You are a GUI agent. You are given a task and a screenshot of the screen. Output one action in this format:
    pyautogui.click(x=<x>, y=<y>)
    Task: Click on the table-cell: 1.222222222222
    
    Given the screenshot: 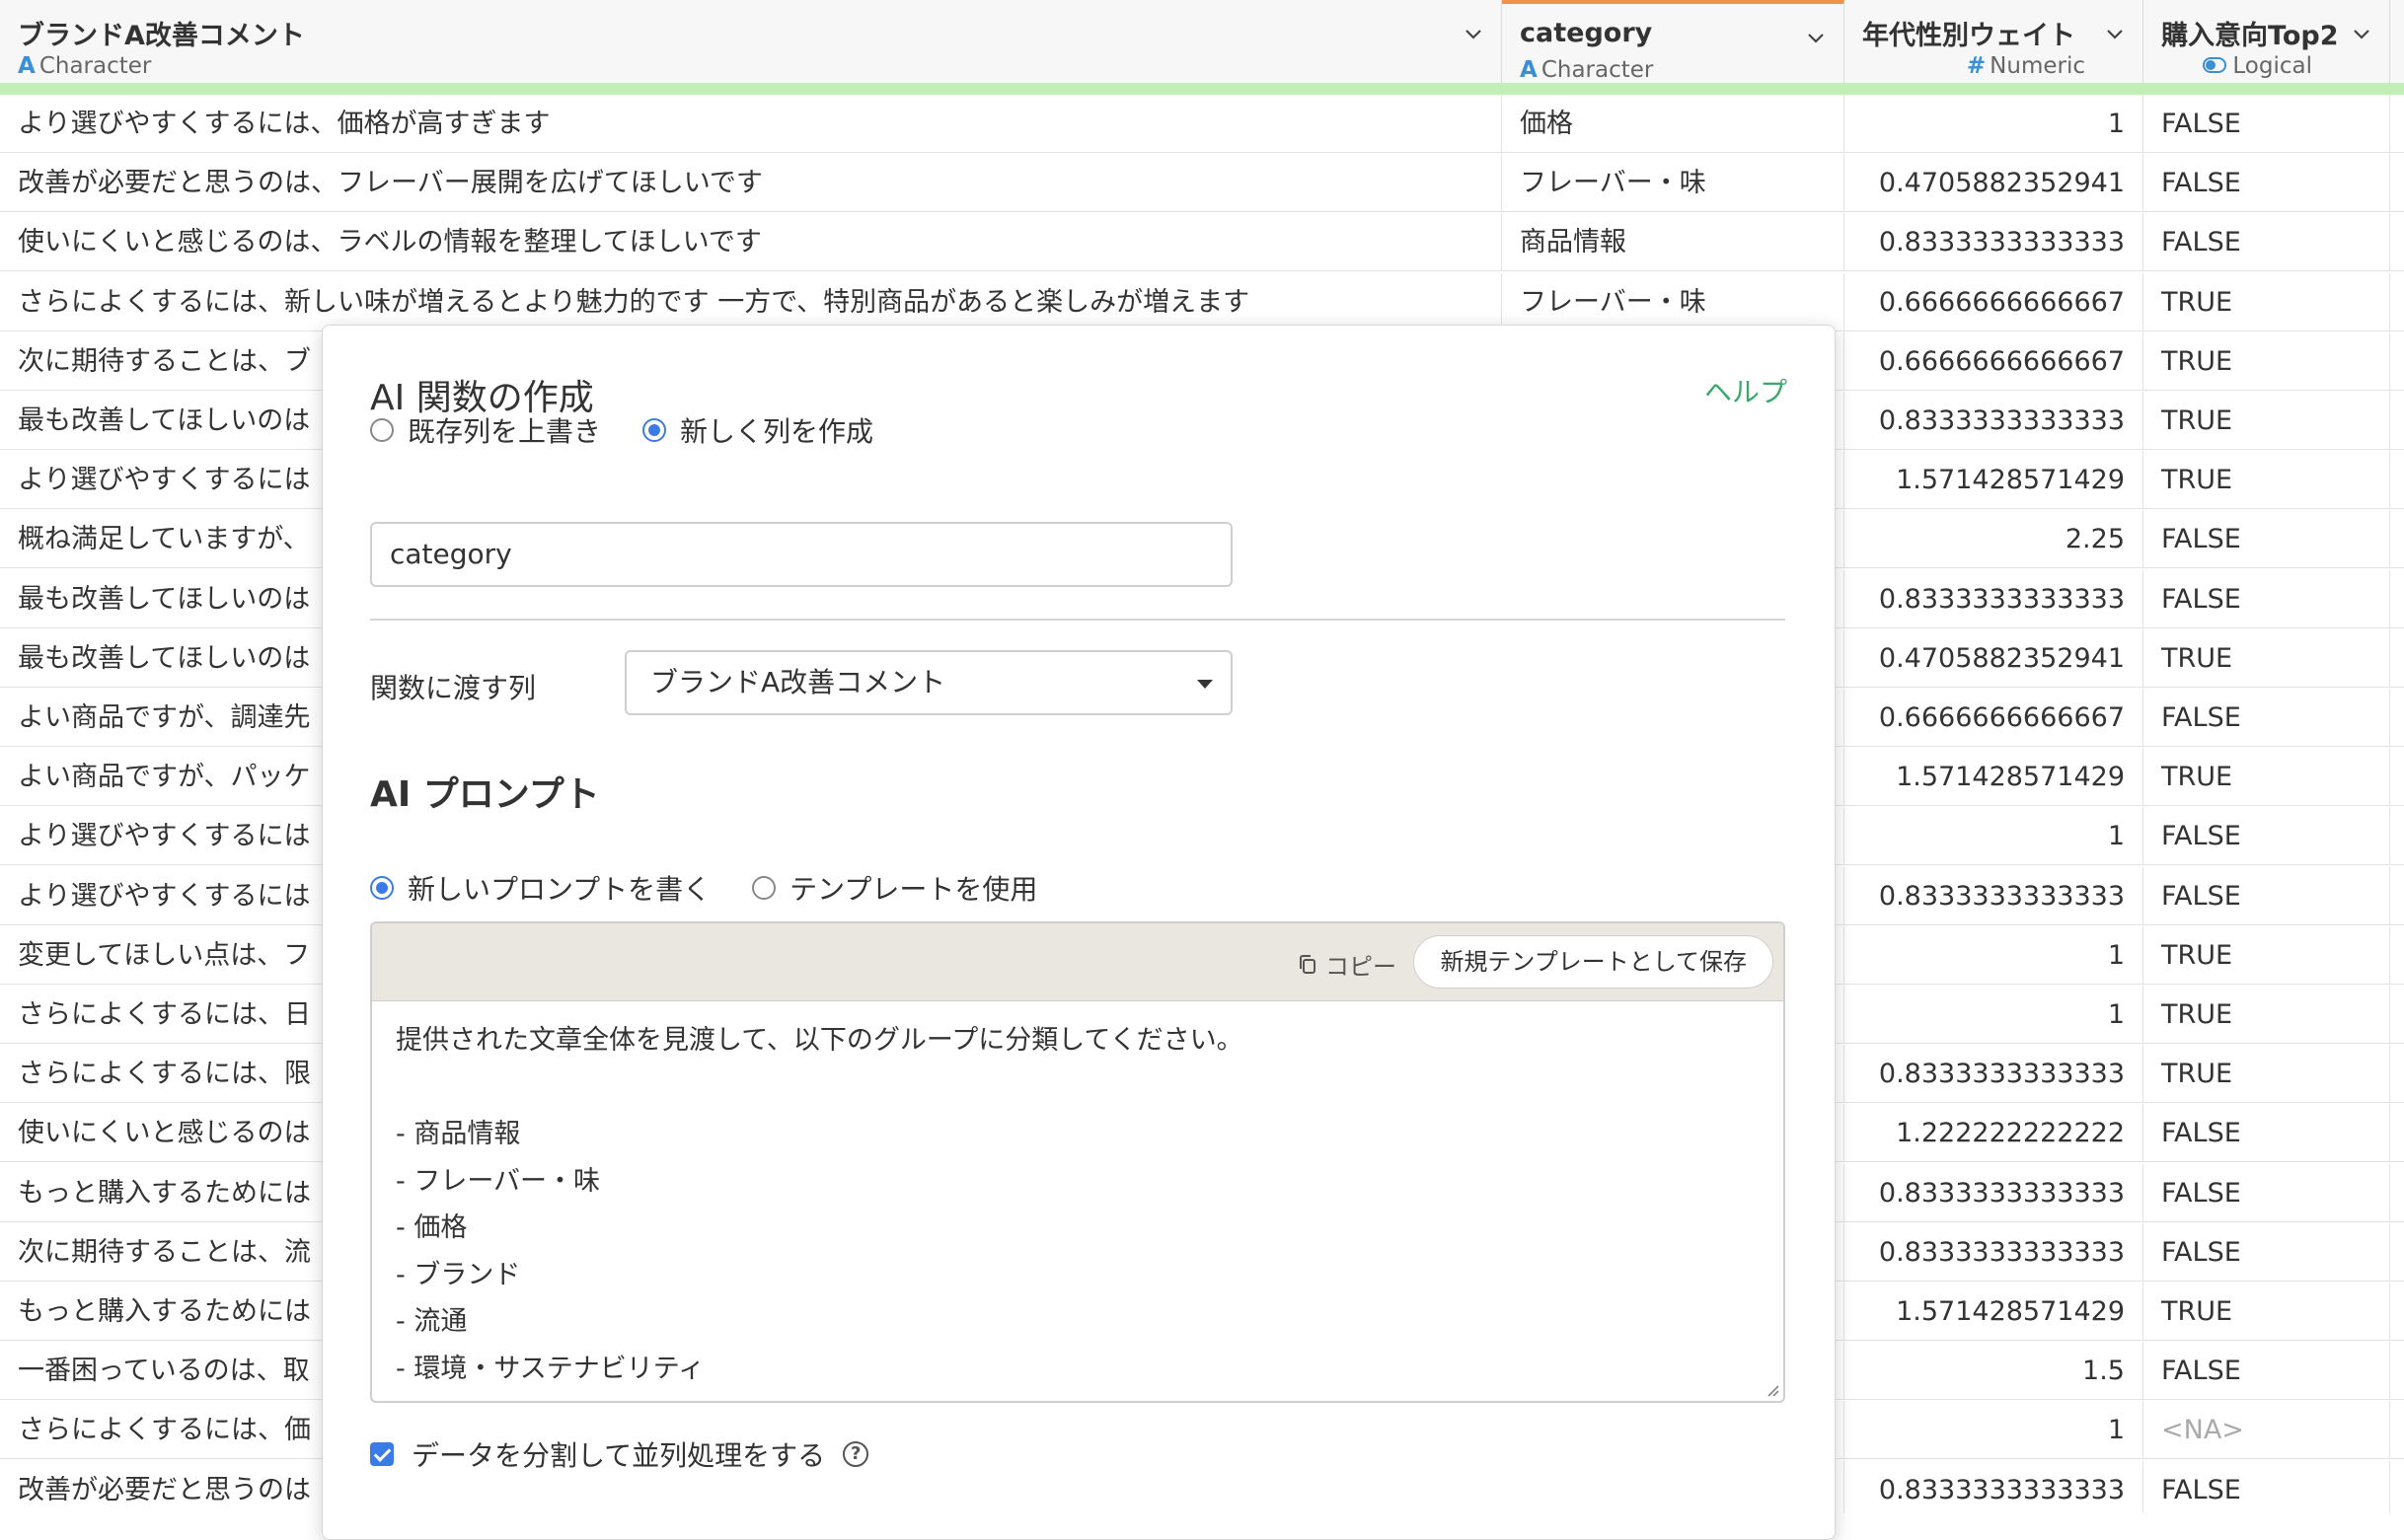 What is the action you would take?
    pyautogui.click(x=1993, y=1133)
    